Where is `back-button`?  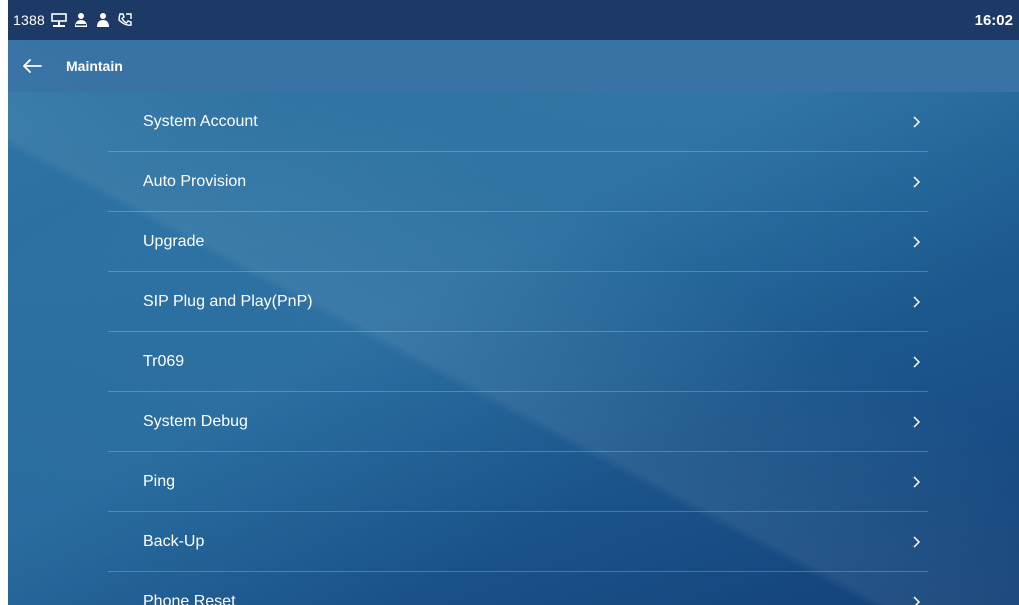 back-button is located at coordinates (32, 66).